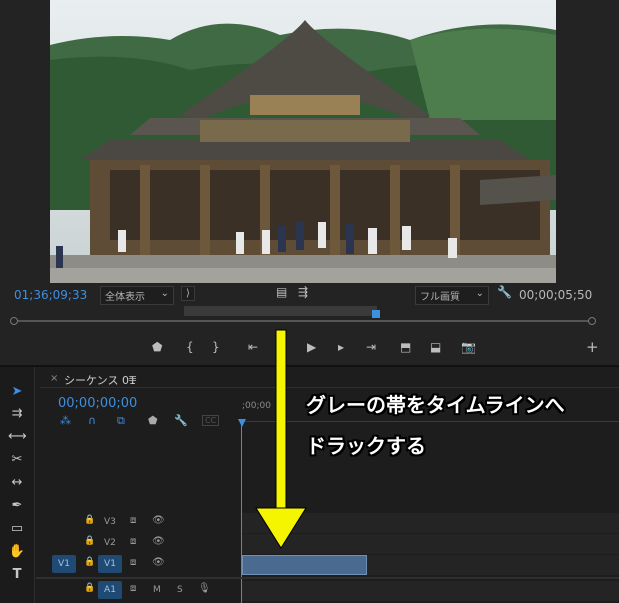 This screenshot has width=619, height=603. Describe the element at coordinates (435, 405) in the screenshot. I see `annotation-line-1: グレーの帯をタイムラインへ` at that location.